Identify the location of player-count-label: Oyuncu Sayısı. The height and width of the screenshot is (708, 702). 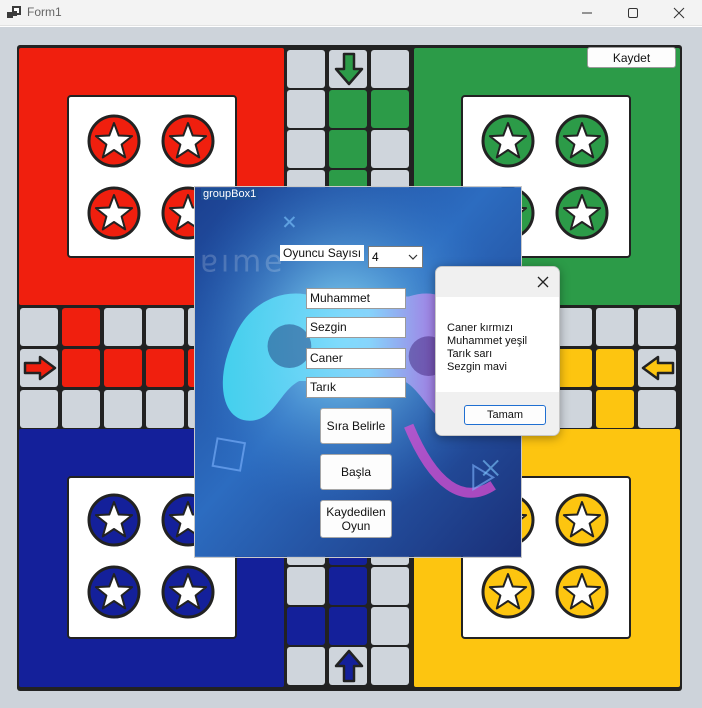
(322, 253).